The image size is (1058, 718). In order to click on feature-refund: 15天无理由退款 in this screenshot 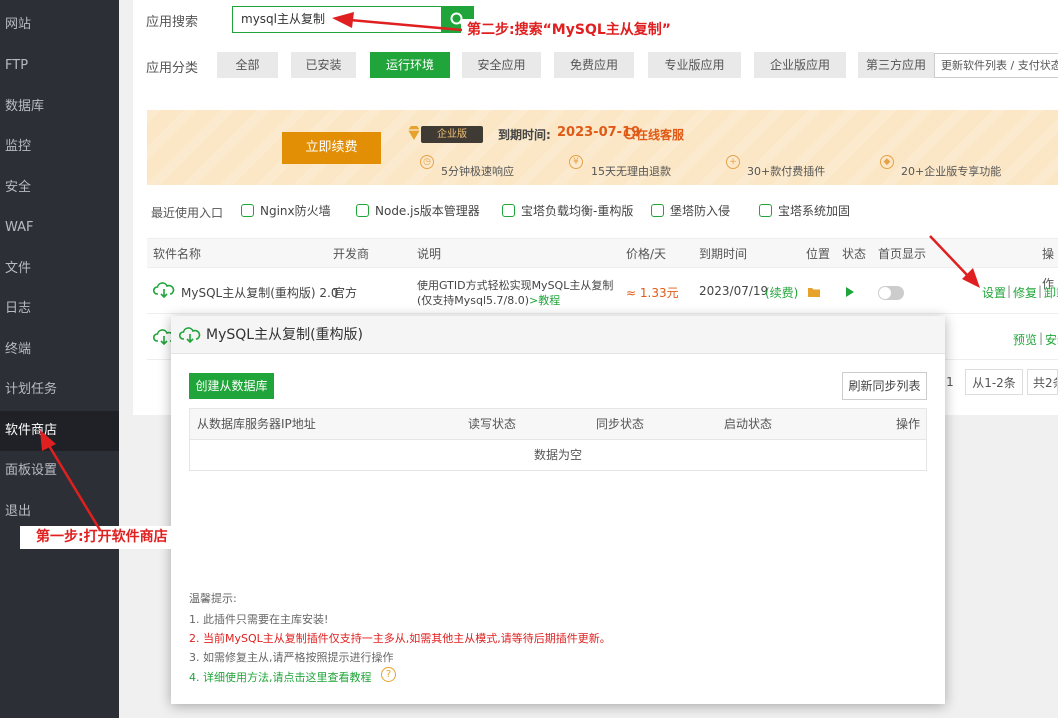, I will do `click(631, 171)`.